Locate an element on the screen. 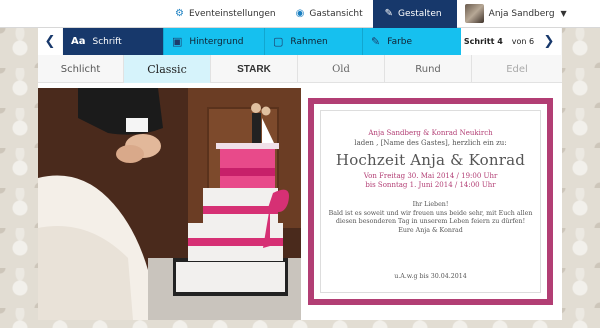  event-settings-link: ⚙ Eventeinstellungen is located at coordinates (225, 14).